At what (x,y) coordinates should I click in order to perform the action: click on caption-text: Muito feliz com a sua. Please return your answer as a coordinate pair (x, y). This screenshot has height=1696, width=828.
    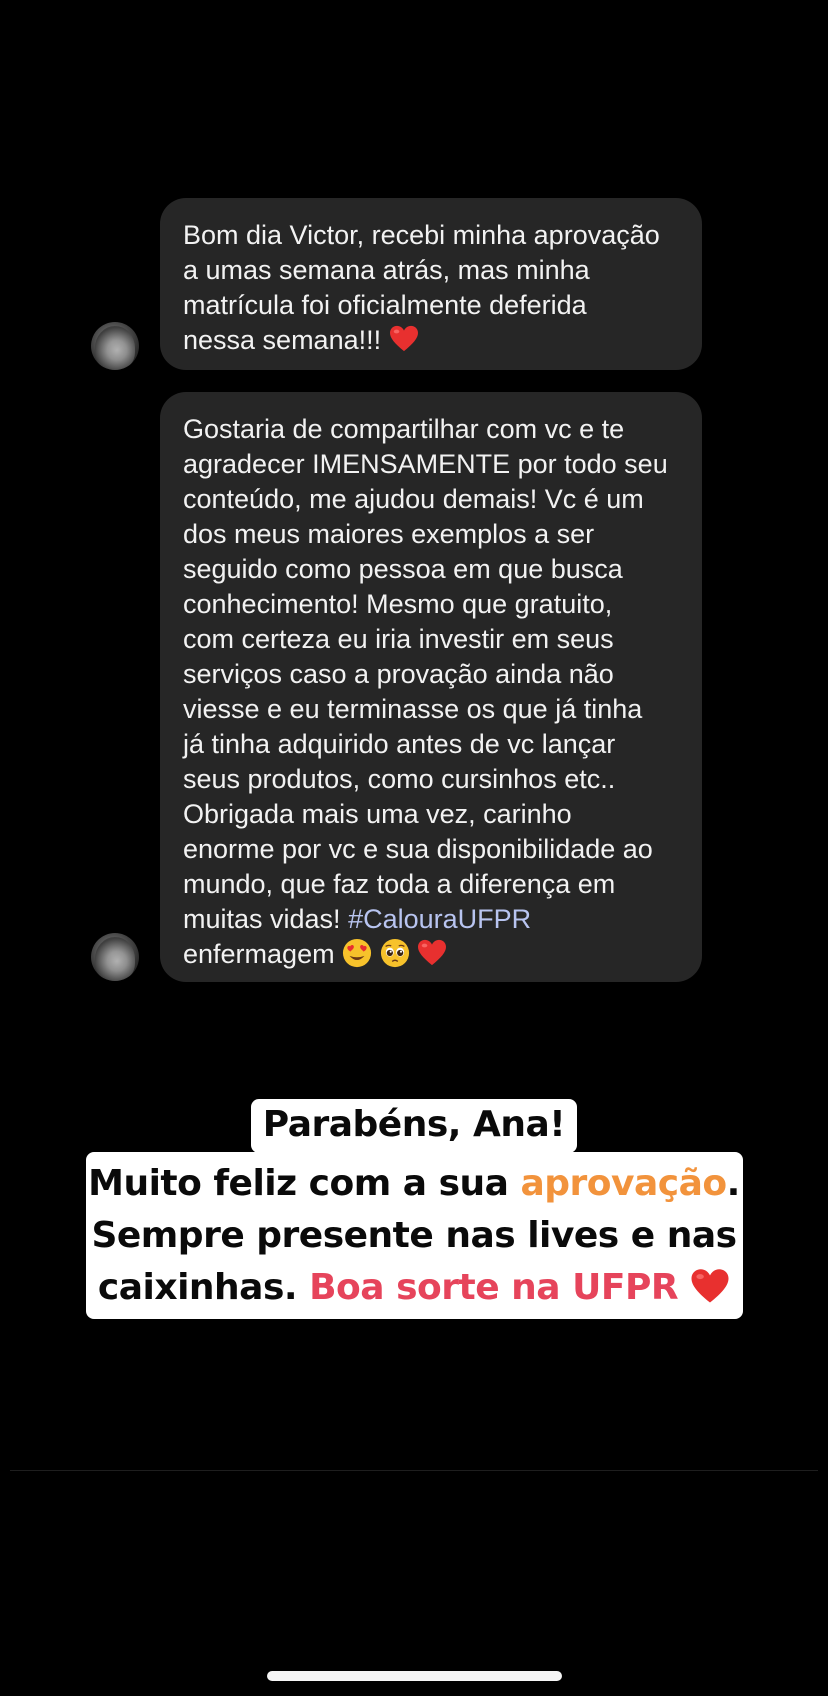
    Looking at the image, I should click on (298, 1183).